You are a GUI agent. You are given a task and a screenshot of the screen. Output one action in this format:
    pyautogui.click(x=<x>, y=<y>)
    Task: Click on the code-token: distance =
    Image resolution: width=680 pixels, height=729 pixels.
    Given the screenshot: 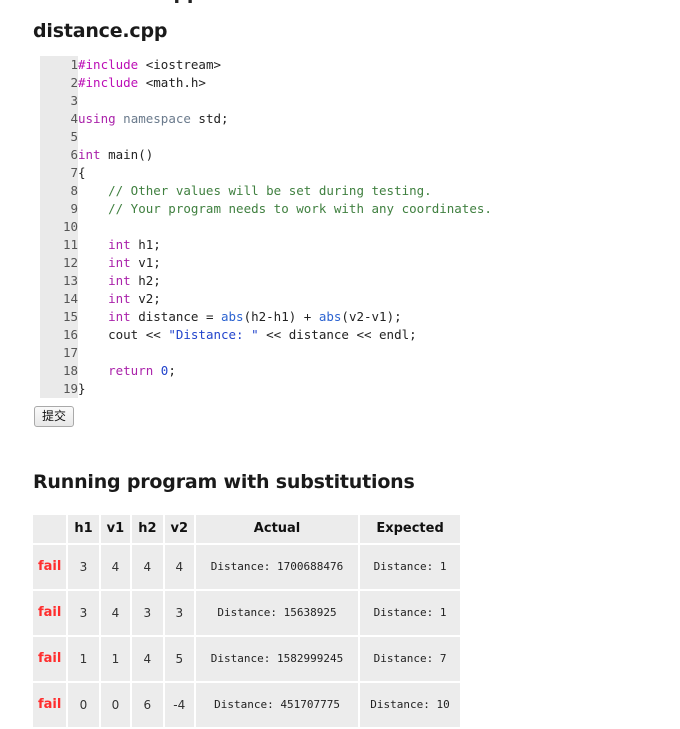 What is the action you would take?
    pyautogui.click(x=175, y=316)
    